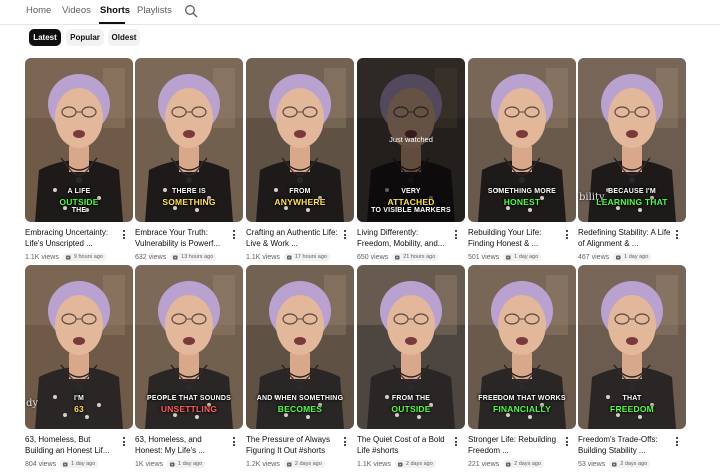 The width and height of the screenshot is (720, 475). I want to click on caption-highlight: FREEDOM, so click(632, 408).